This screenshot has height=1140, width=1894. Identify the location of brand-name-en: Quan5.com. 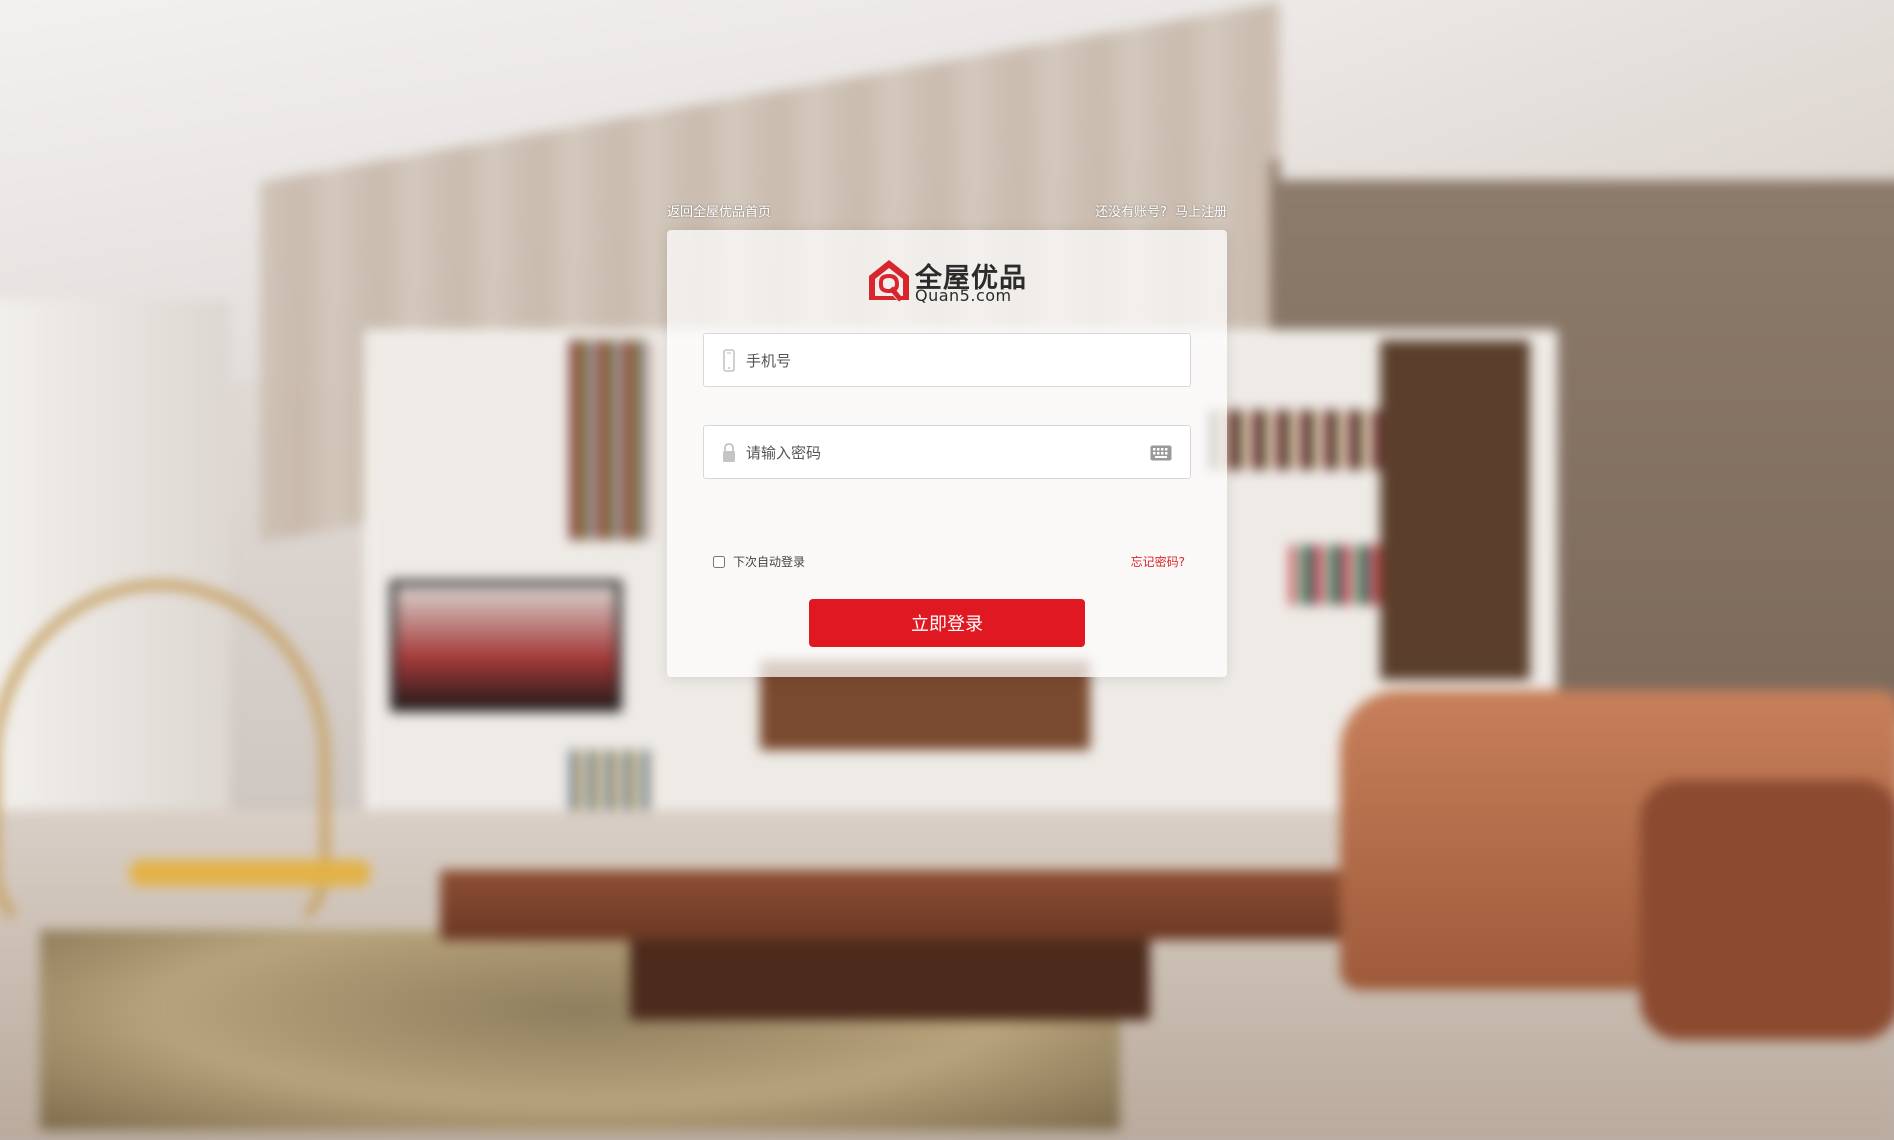
(963, 295).